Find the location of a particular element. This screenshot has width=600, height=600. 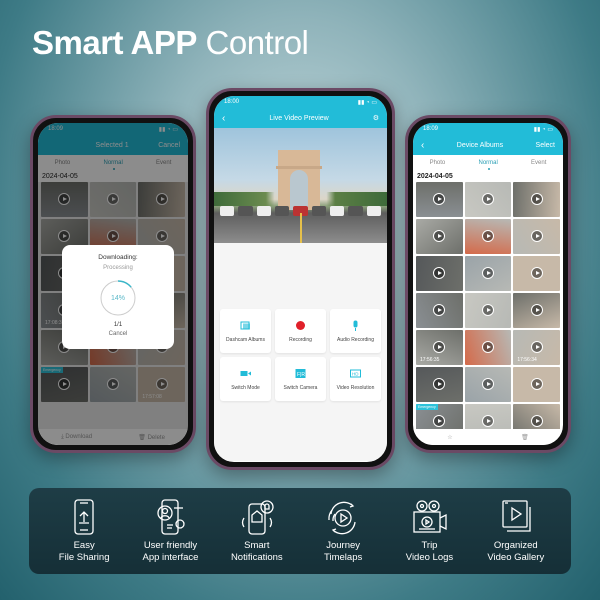

video-thumbnail: 17:56:35 is located at coordinates (439, 347).